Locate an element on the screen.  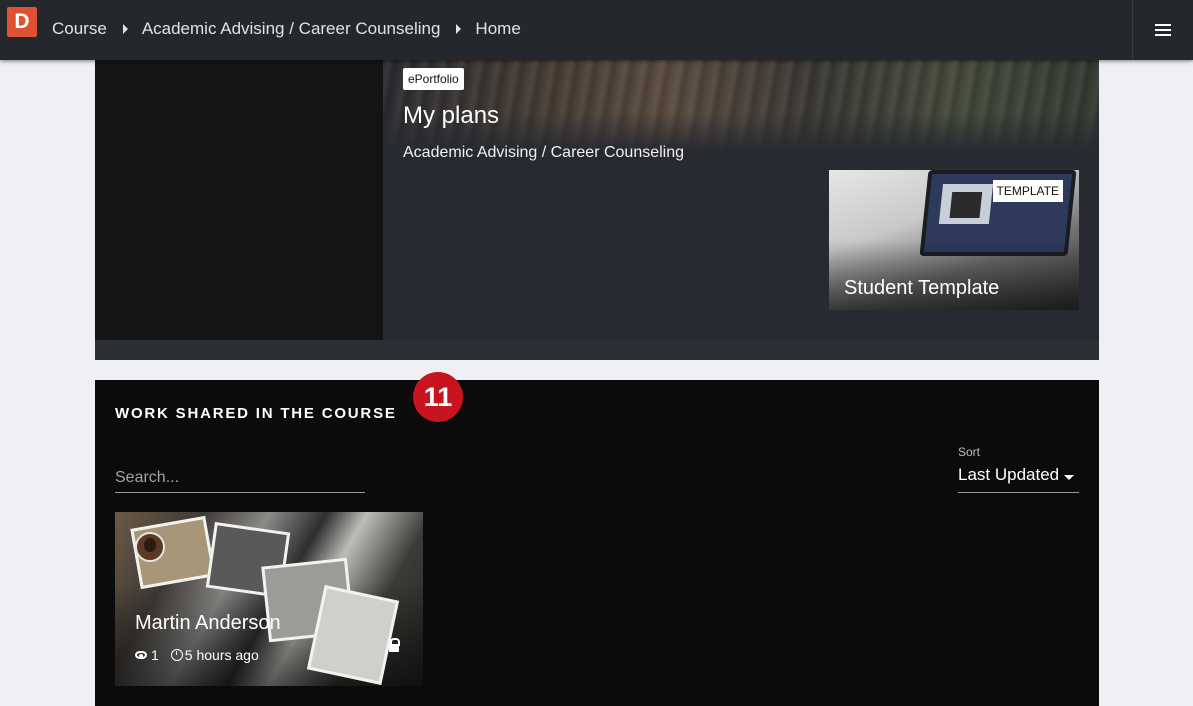
avatar is located at coordinates (150, 547).